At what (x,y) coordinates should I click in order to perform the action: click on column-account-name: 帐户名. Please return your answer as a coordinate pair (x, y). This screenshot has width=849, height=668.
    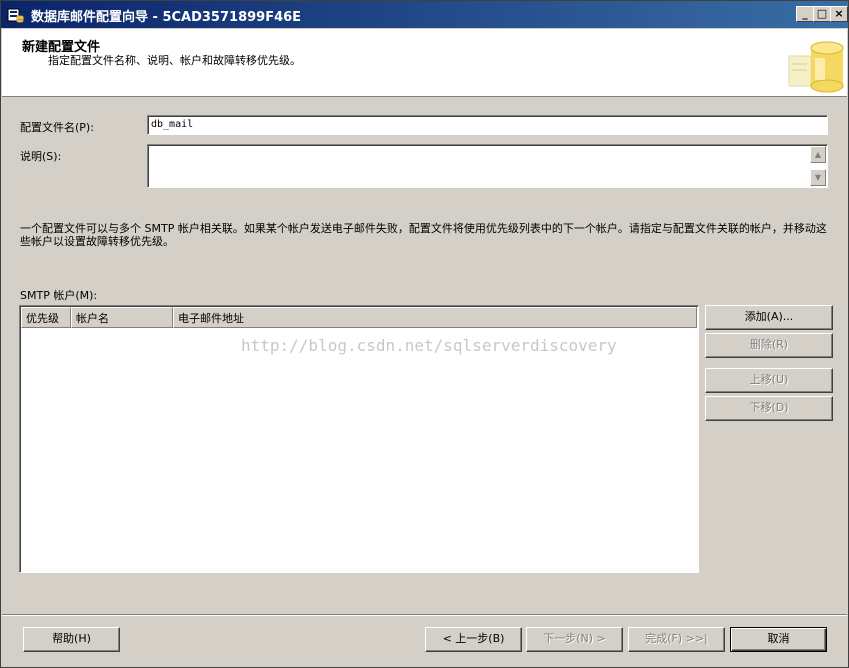
    Looking at the image, I should click on (122, 317).